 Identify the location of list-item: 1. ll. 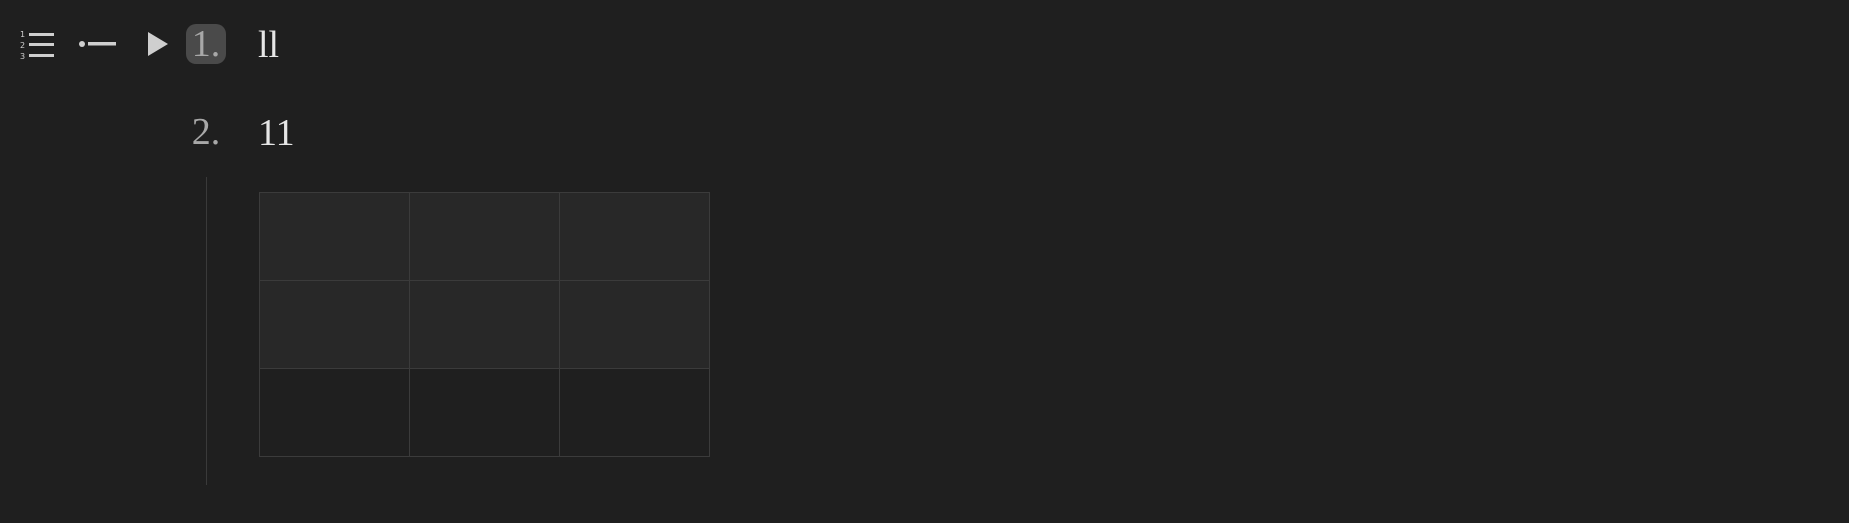
(924, 49).